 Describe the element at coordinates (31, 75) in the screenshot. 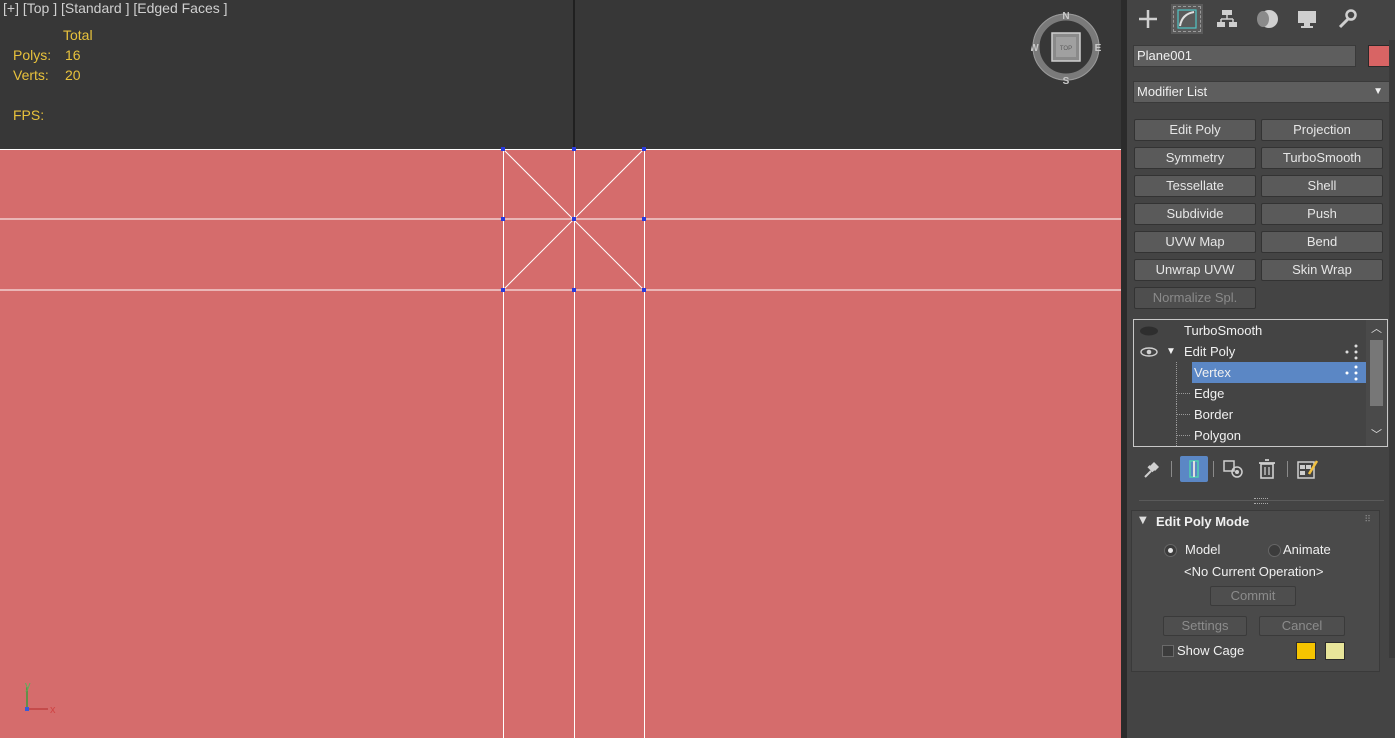

I see `stats-verts-label: Verts:` at that location.